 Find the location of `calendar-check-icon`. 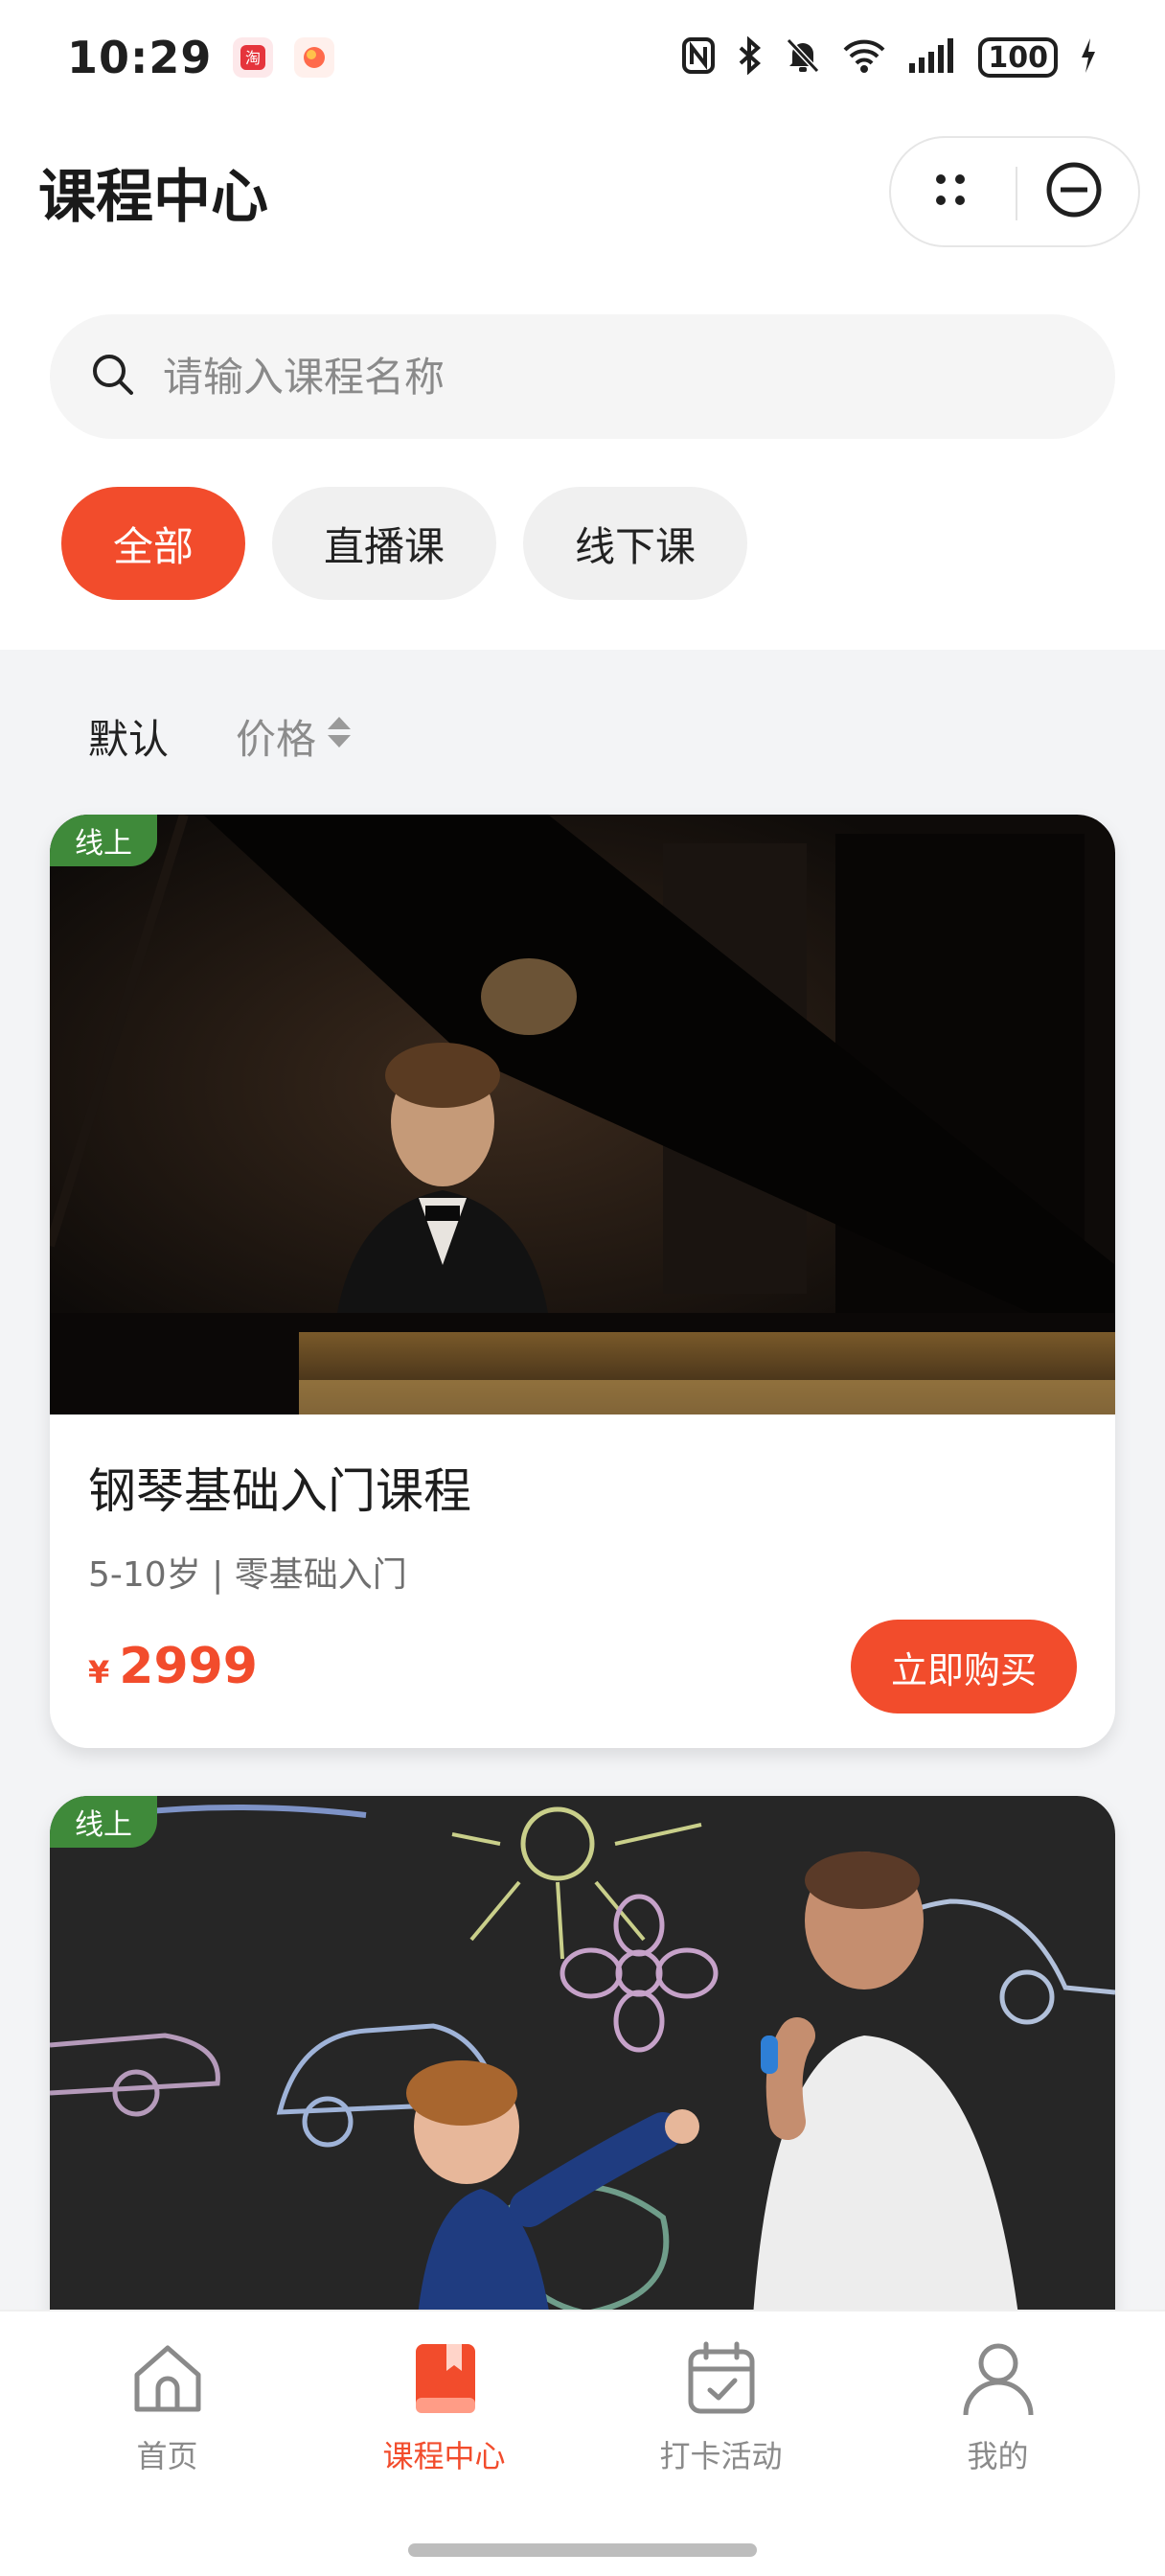

calendar-check-icon is located at coordinates (721, 2380).